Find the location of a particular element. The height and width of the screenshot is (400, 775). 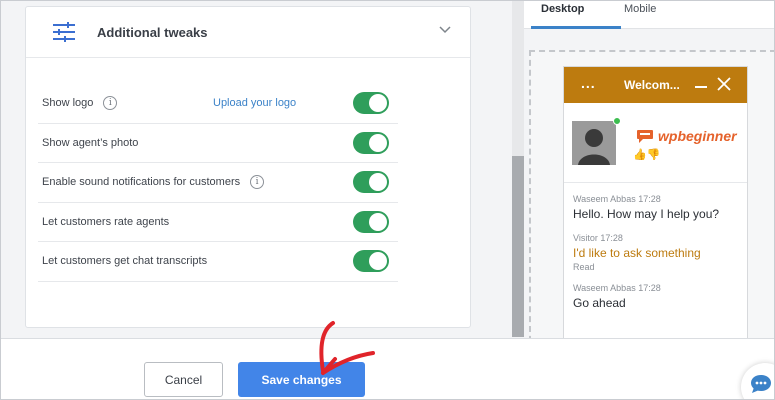

show-agent-photo-toggle is located at coordinates (371, 142).